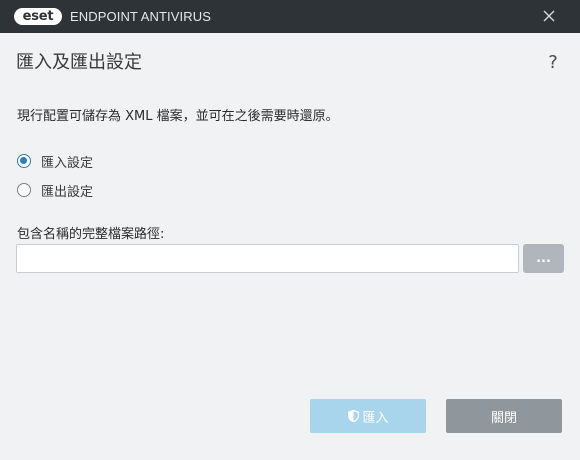 The height and width of the screenshot is (460, 580). I want to click on close-button: 關閉, so click(504, 416).